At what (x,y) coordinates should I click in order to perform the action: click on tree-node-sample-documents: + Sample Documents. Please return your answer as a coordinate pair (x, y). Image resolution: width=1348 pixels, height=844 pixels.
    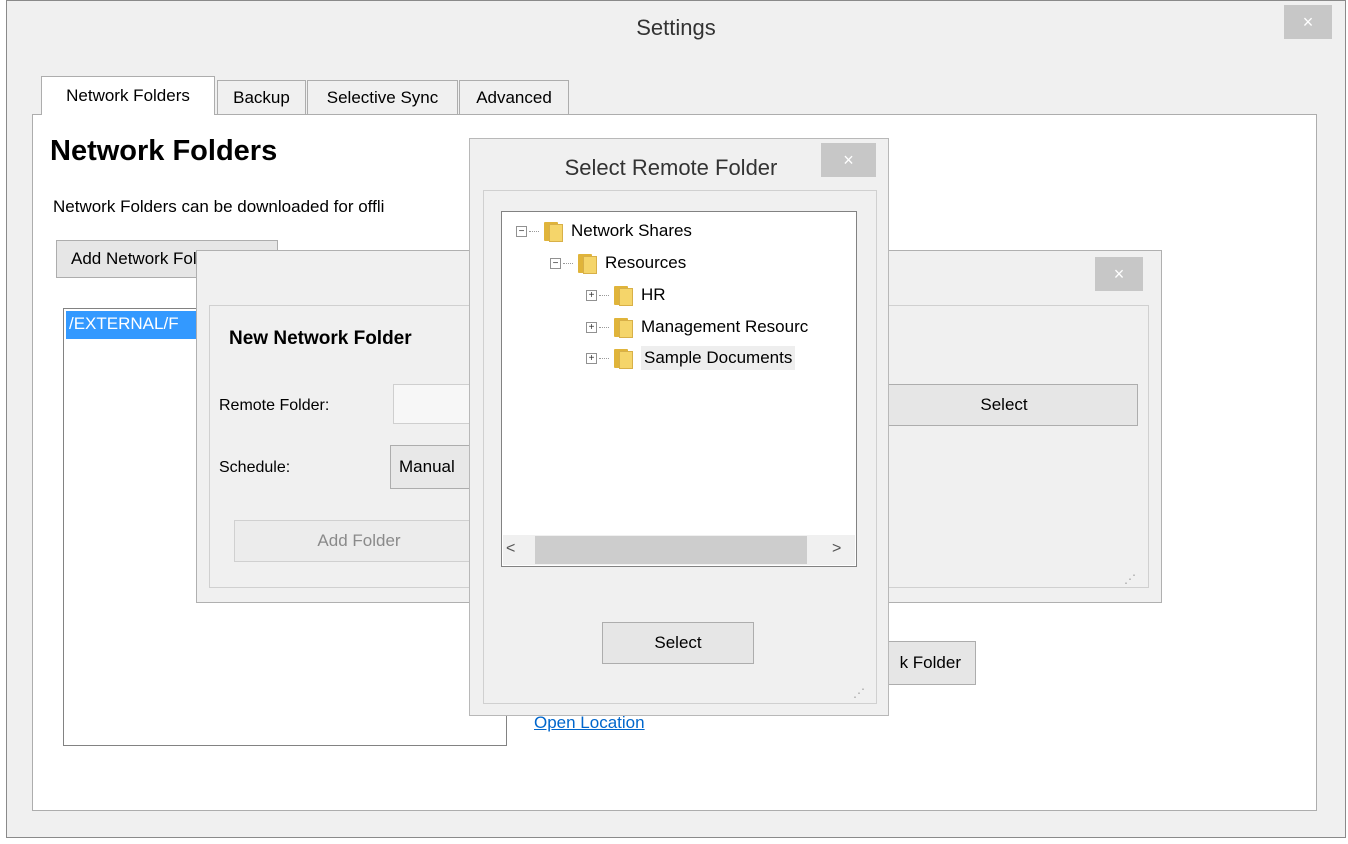
    Looking at the image, I should click on (691, 358).